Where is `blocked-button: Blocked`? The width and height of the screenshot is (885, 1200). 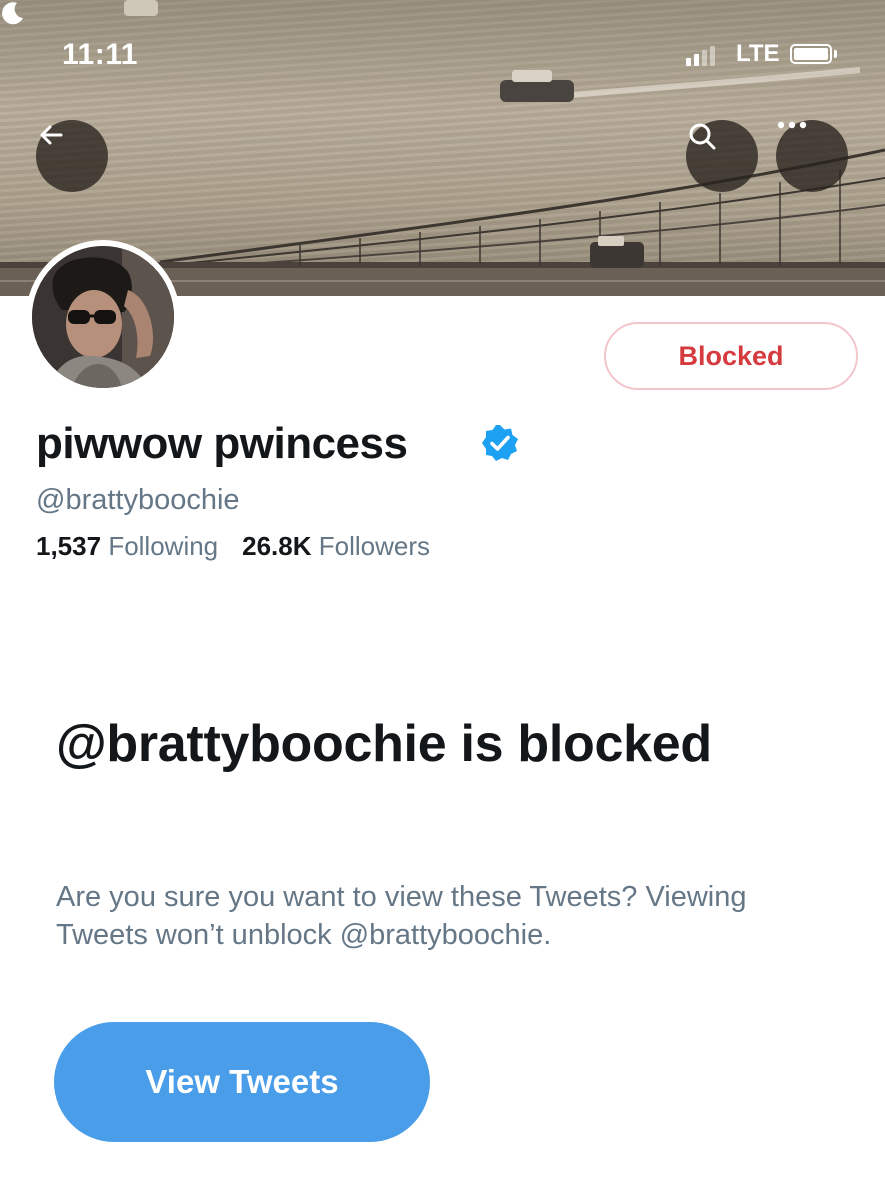 blocked-button: Blocked is located at coordinates (731, 356).